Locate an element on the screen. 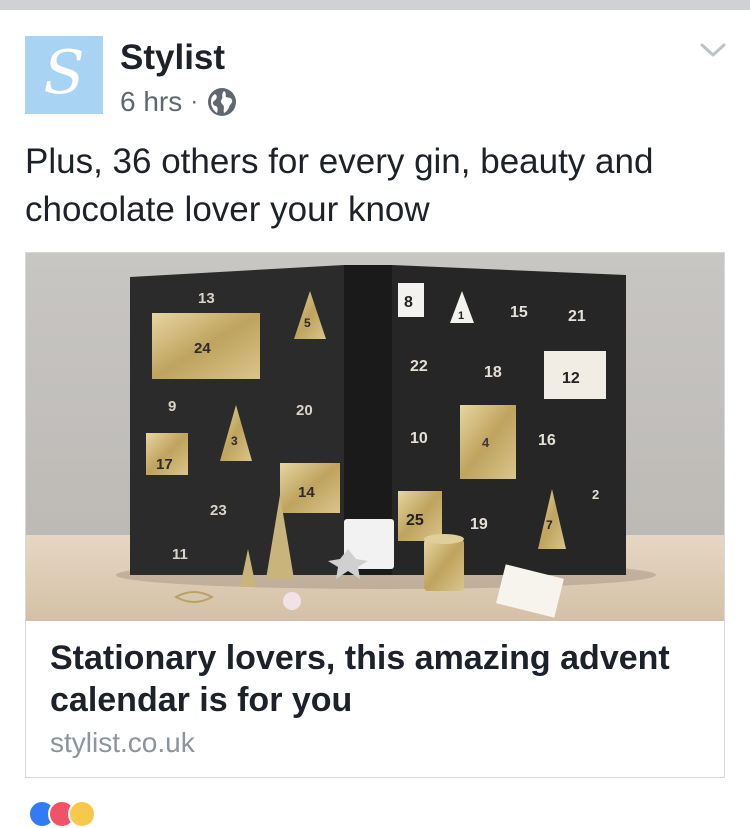 The image size is (750, 828). svg-text: 4 is located at coordinates (486, 442).